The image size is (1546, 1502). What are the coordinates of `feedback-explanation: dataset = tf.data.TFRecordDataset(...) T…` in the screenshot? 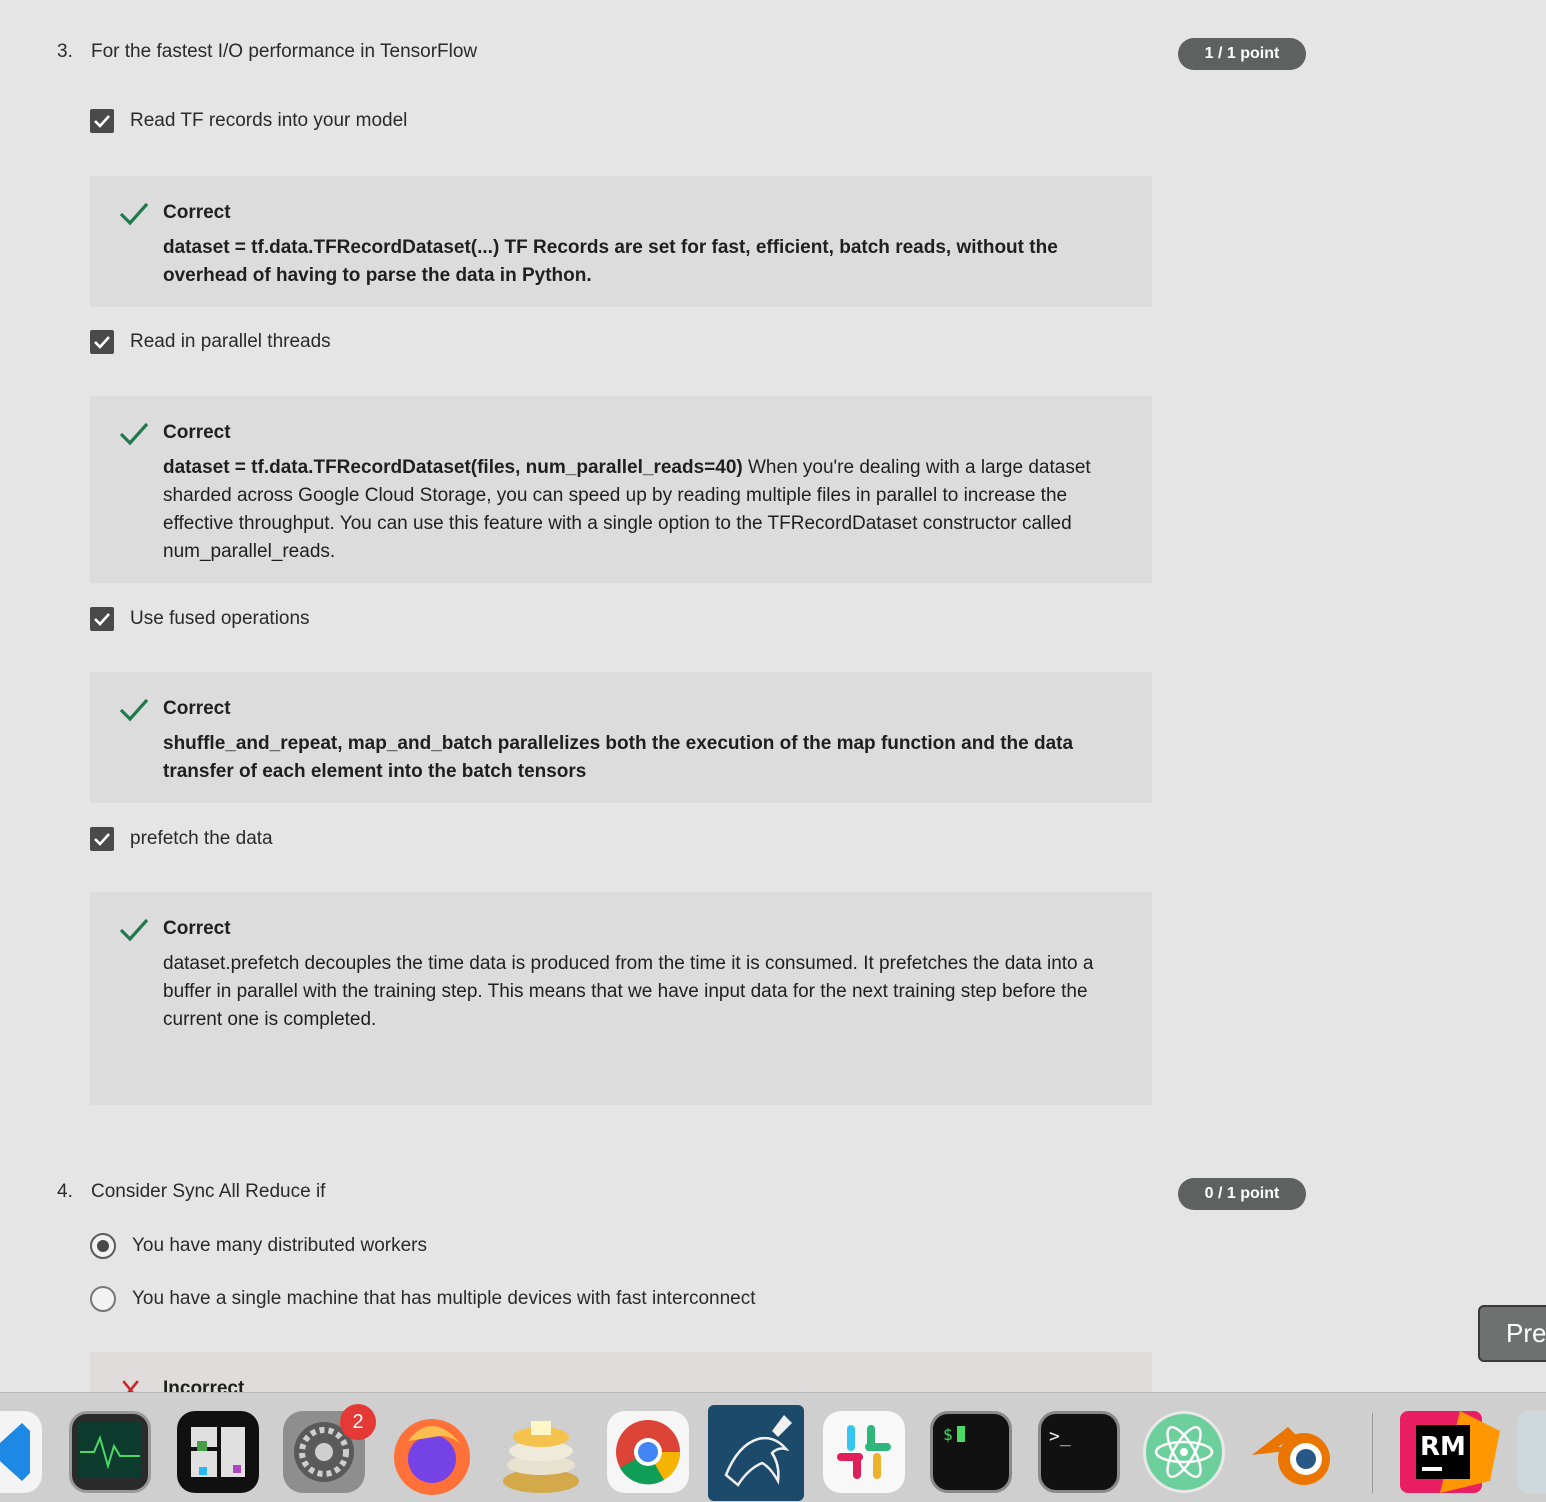 It's located at (650, 262).